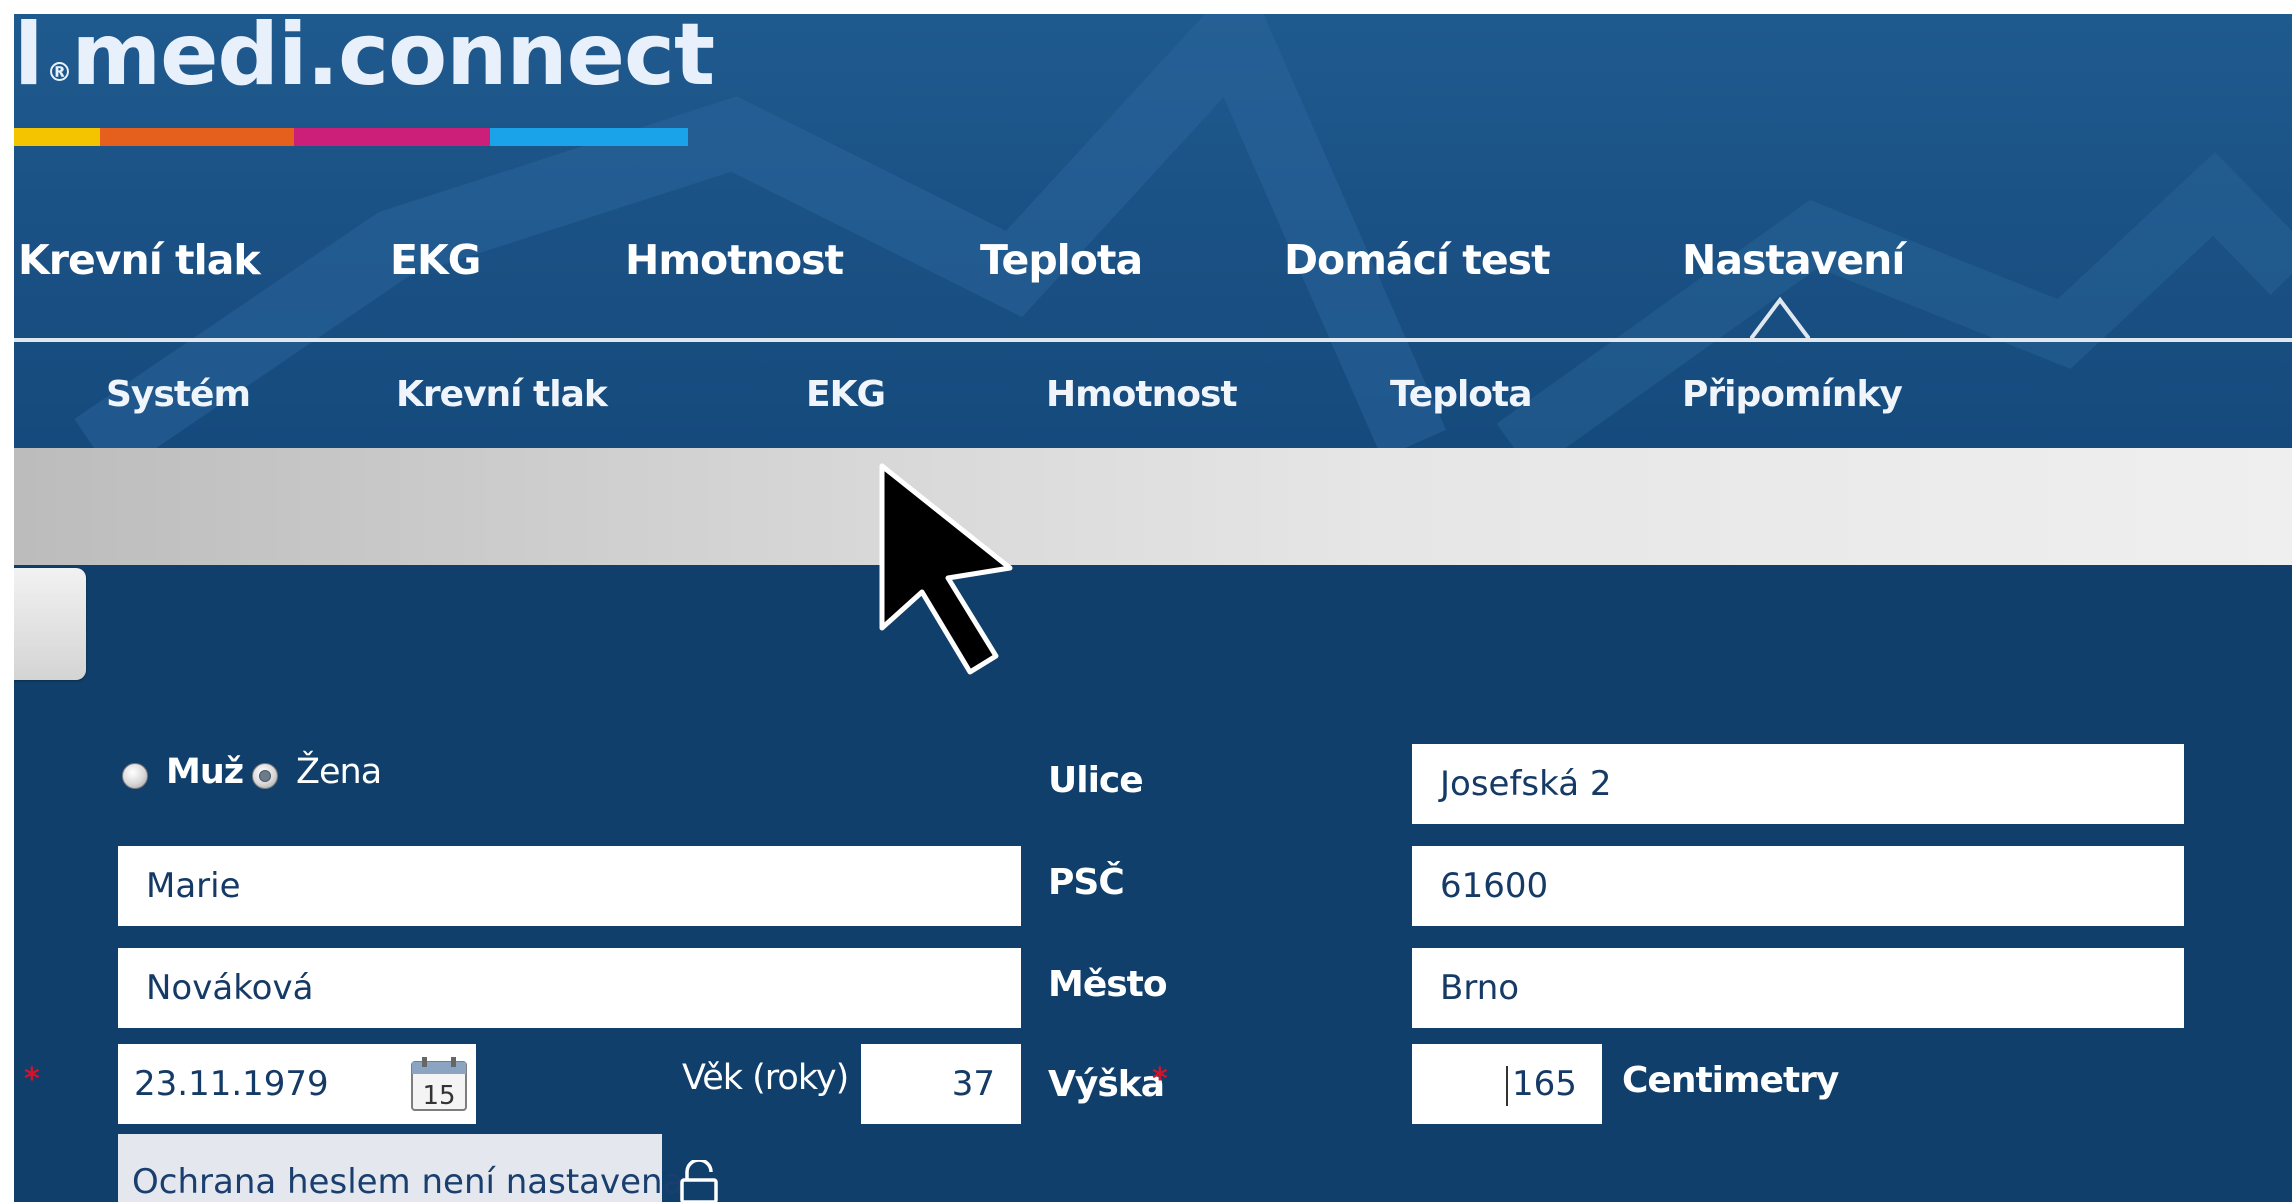  I want to click on birth-date-required-mark: *, so click(32, 1079).